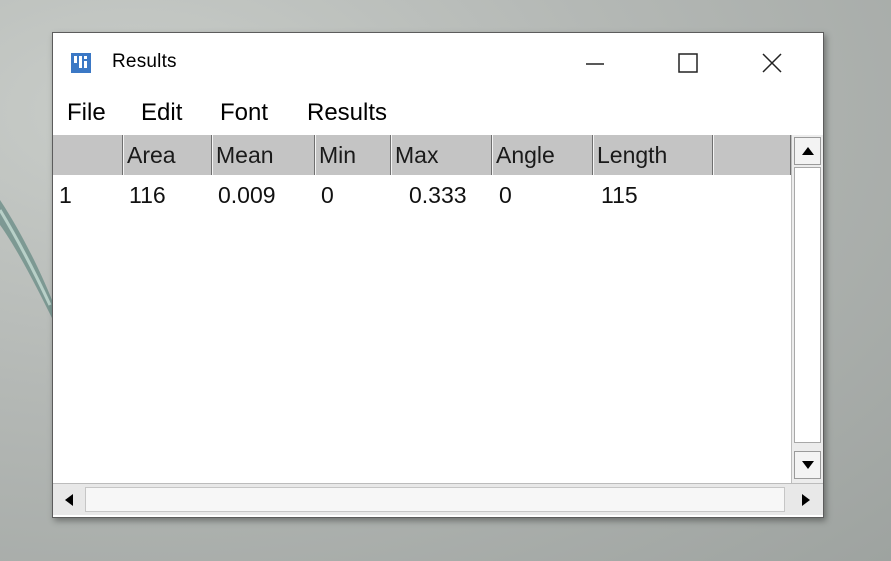 The image size is (891, 561). Describe the element at coordinates (347, 113) in the screenshot. I see `menu-results: Results` at that location.